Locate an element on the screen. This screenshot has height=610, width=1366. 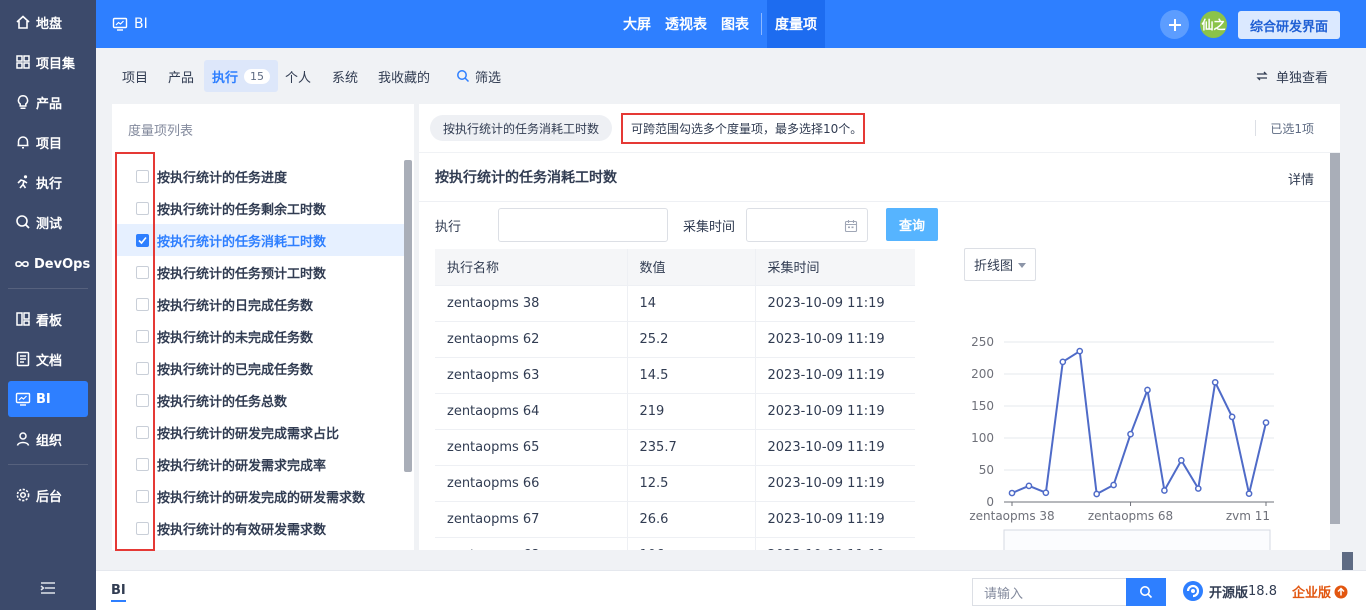
time-filter-label: 采集时间 is located at coordinates (709, 227).